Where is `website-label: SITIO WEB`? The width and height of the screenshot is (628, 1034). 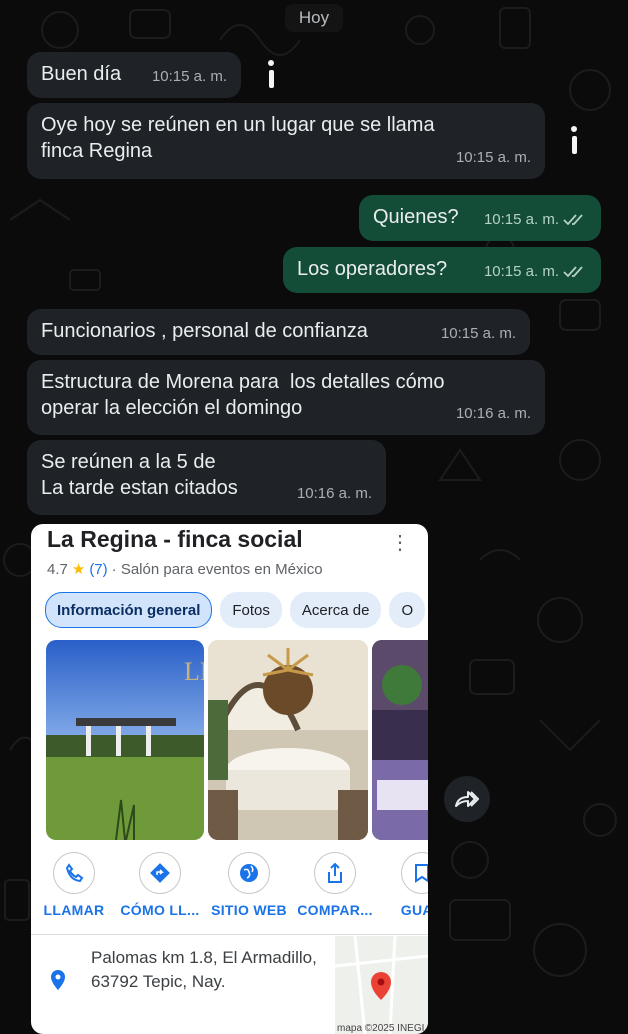 website-label: SITIO WEB is located at coordinates (249, 910).